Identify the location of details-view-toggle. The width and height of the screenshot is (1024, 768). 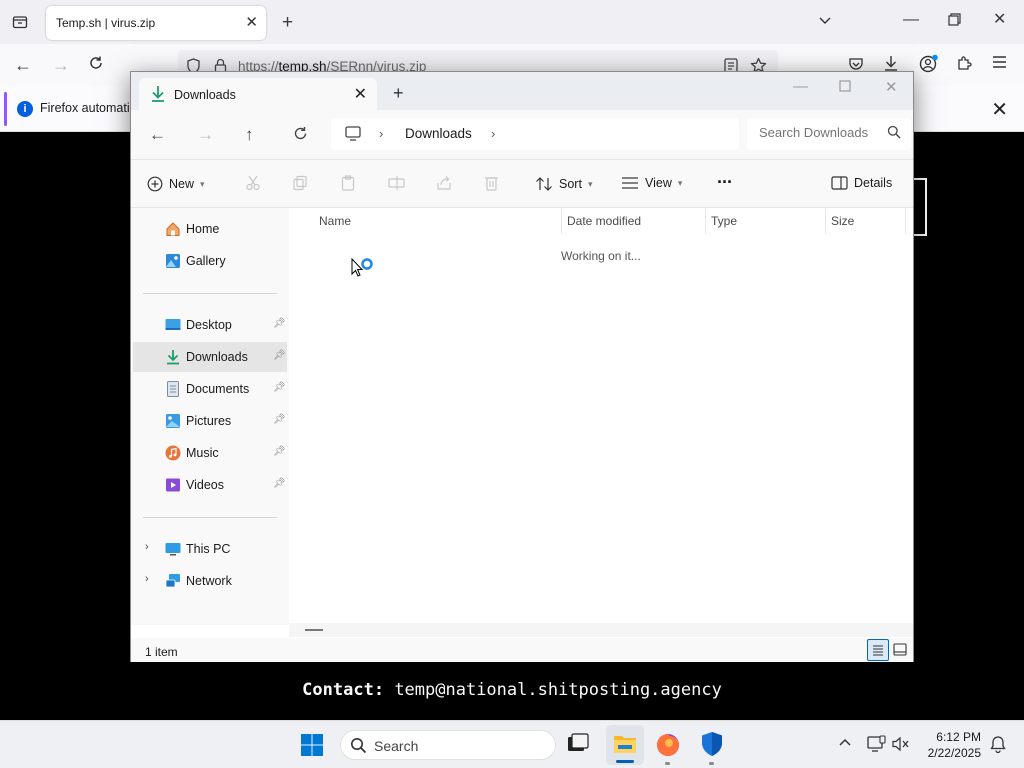
(878, 650).